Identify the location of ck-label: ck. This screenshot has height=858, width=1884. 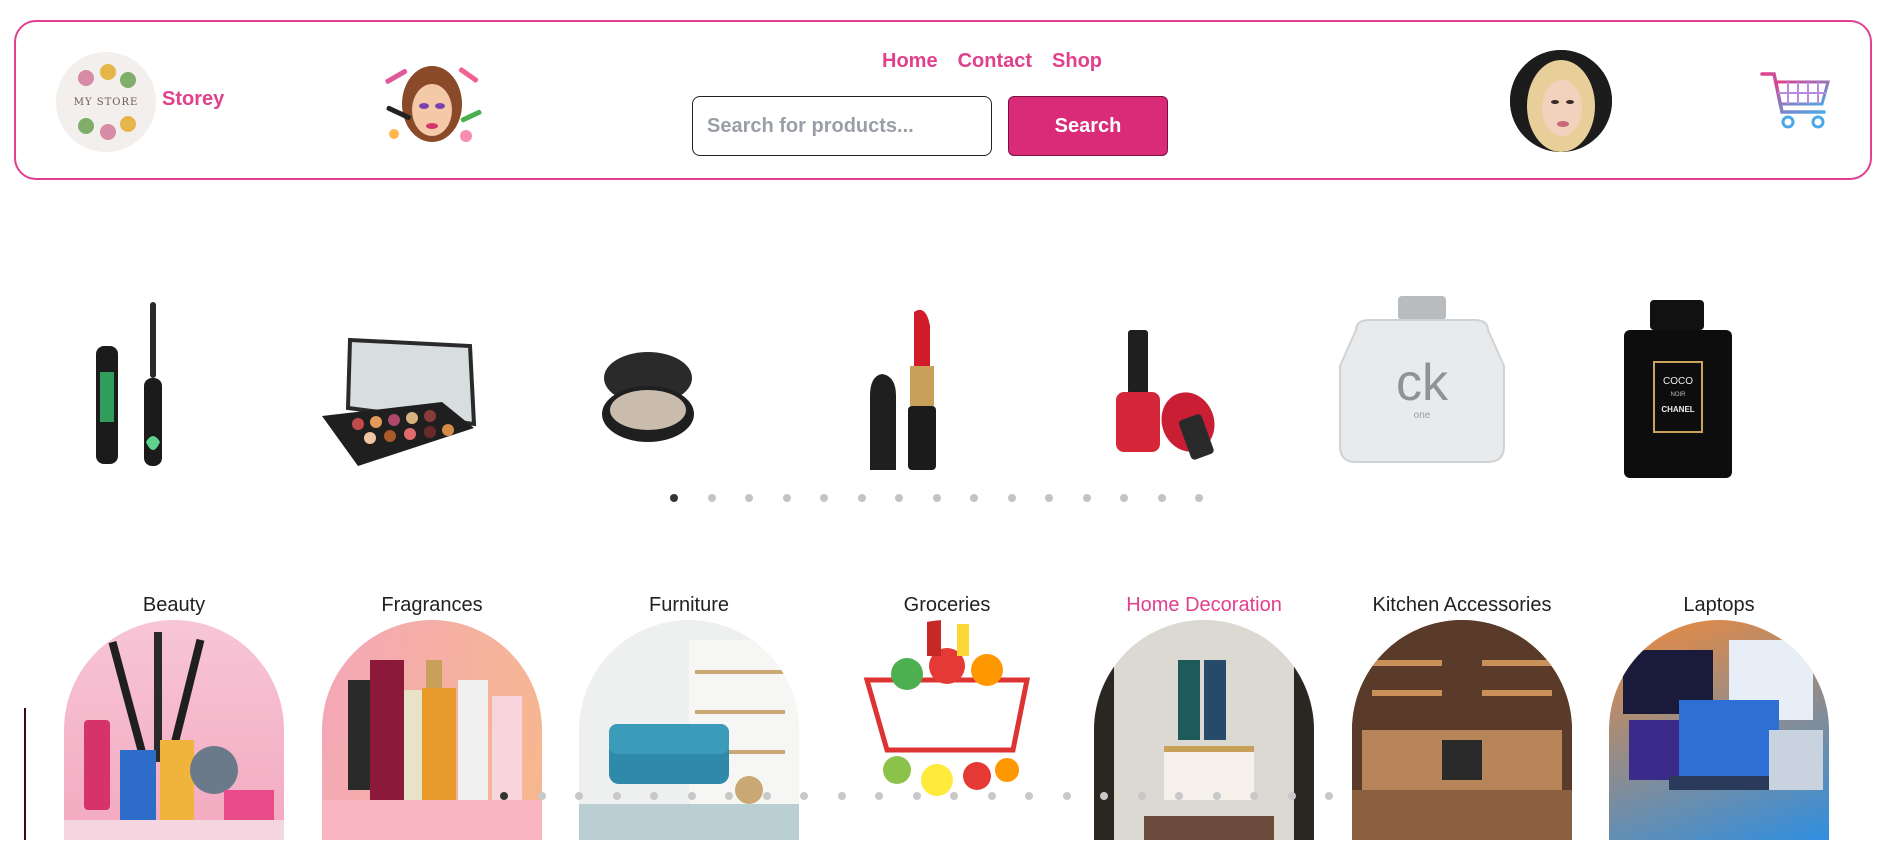
(1422, 383).